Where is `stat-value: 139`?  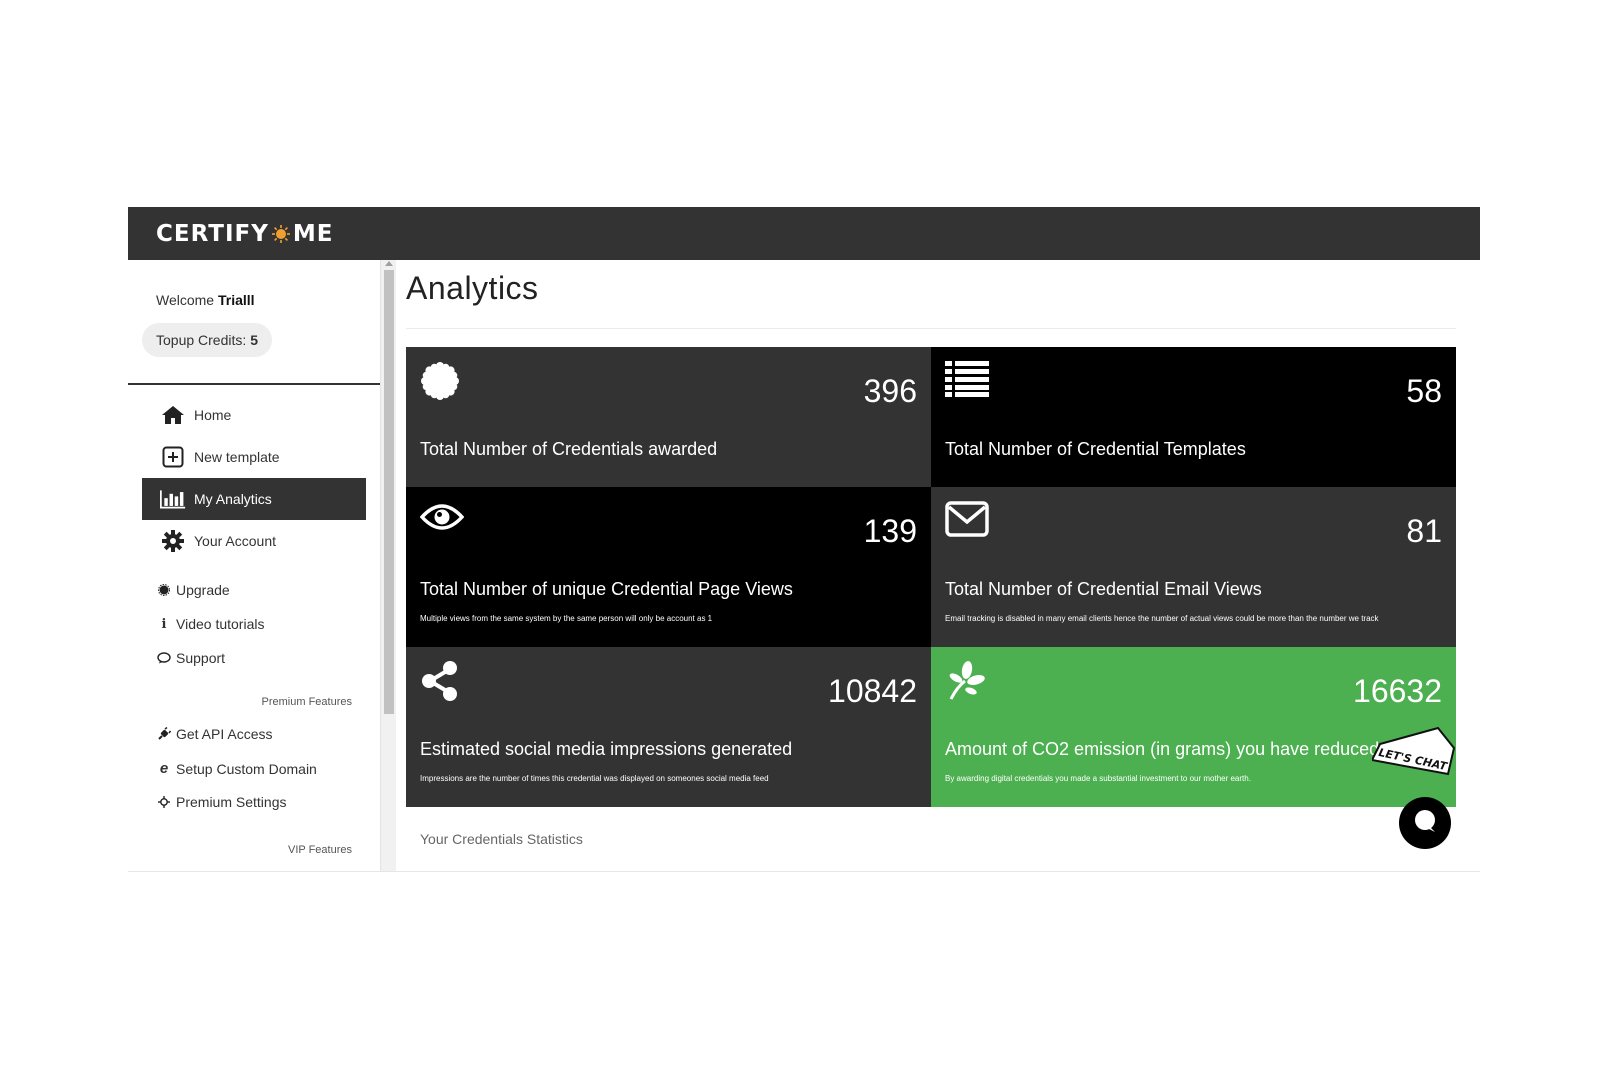 stat-value: 139 is located at coordinates (890, 531).